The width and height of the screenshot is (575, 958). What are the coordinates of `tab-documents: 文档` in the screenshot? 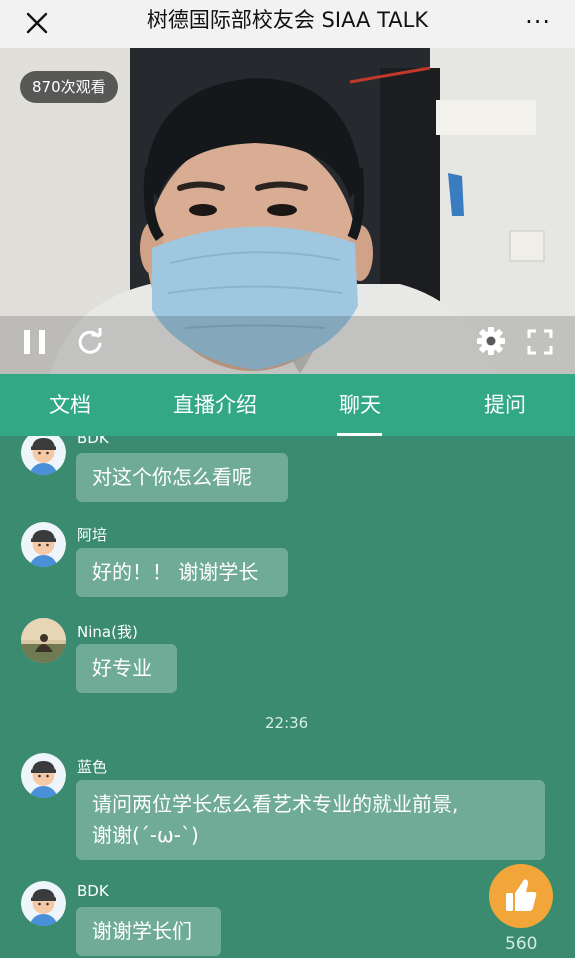 It's located at (70, 405).